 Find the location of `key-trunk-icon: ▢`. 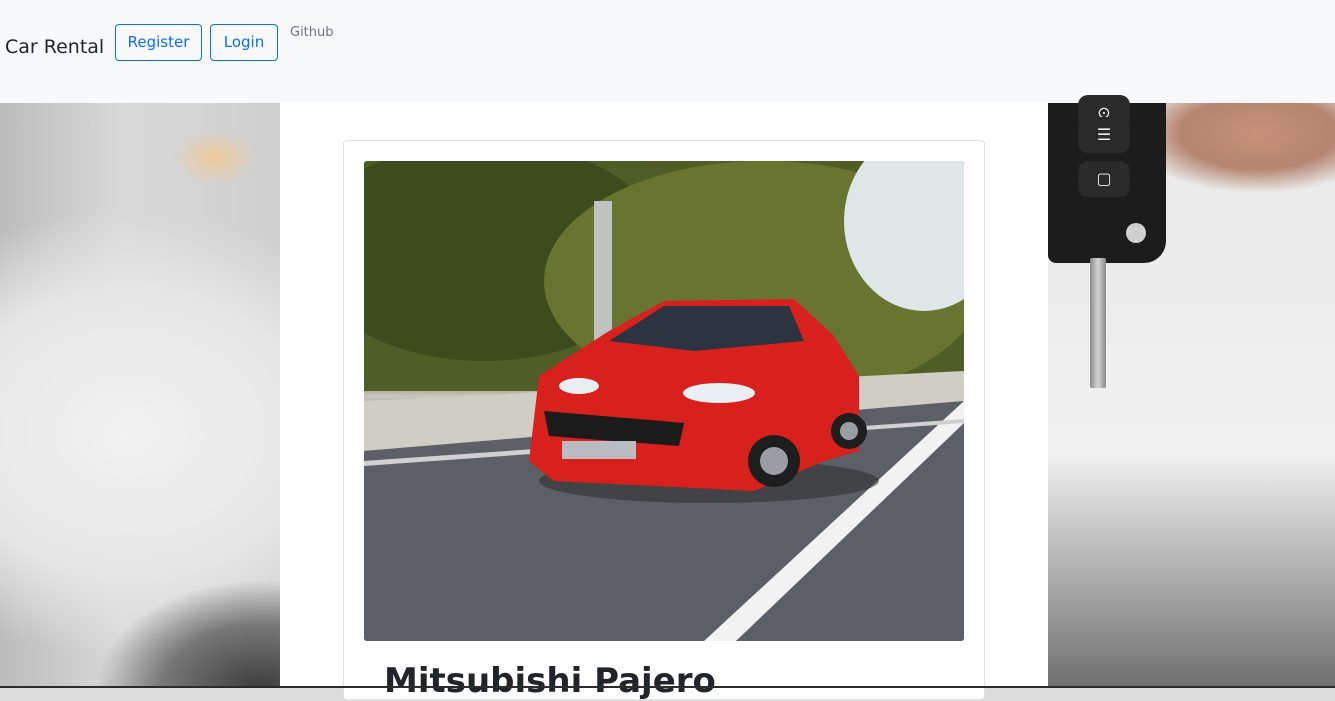

key-trunk-icon: ▢ is located at coordinates (1104, 179).